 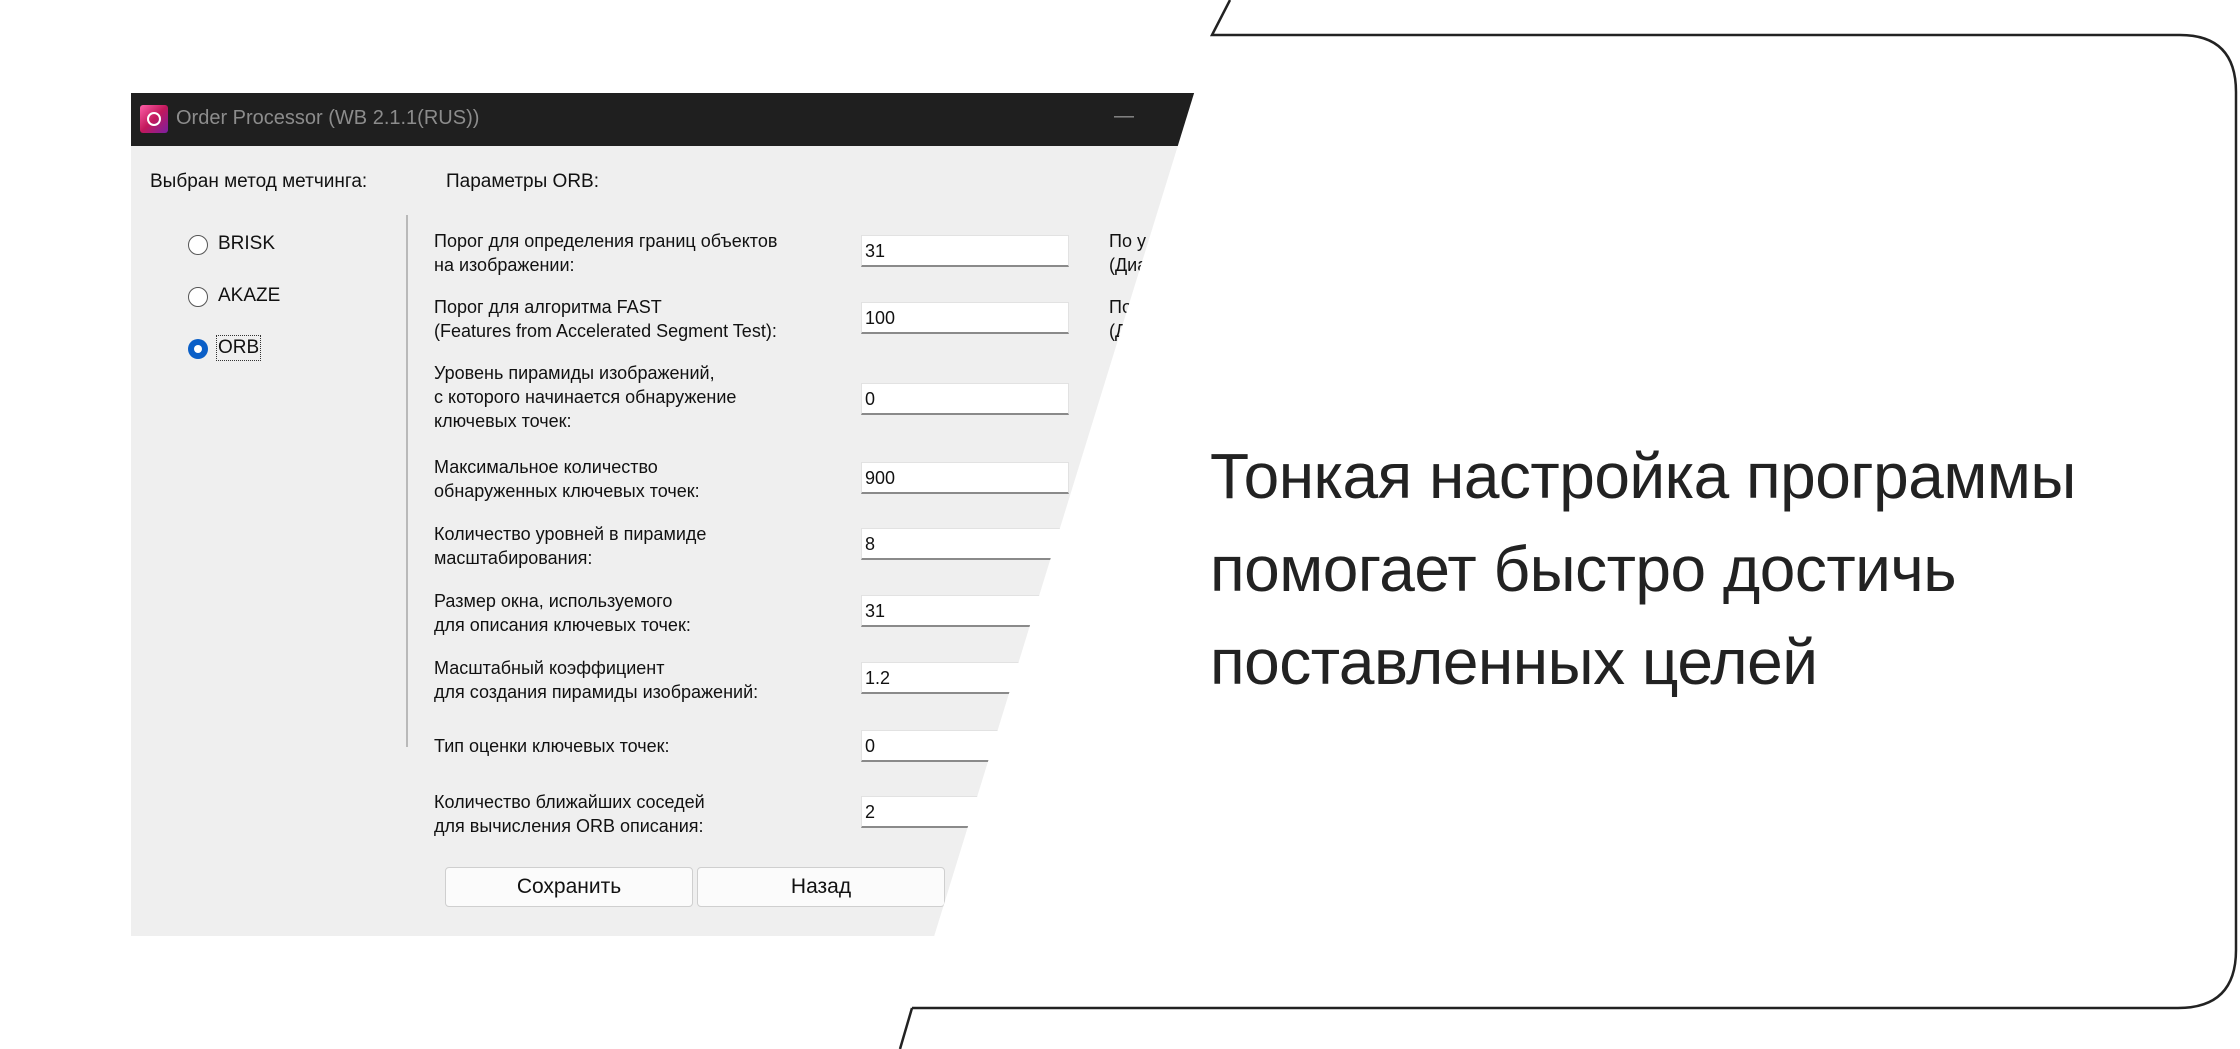 I want to click on tagline-line: поставленных целей, so click(x=1514, y=662).